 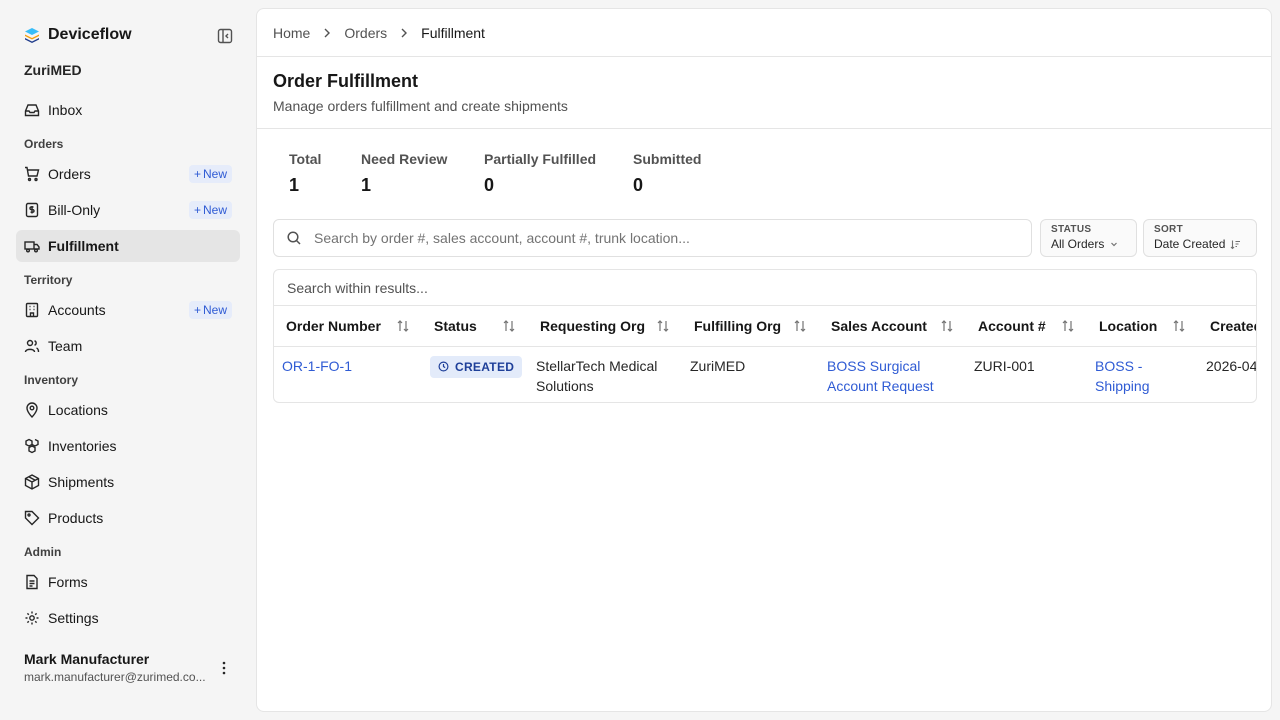 I want to click on column-header-requesting-org: Requesting Org, so click(x=605, y=326).